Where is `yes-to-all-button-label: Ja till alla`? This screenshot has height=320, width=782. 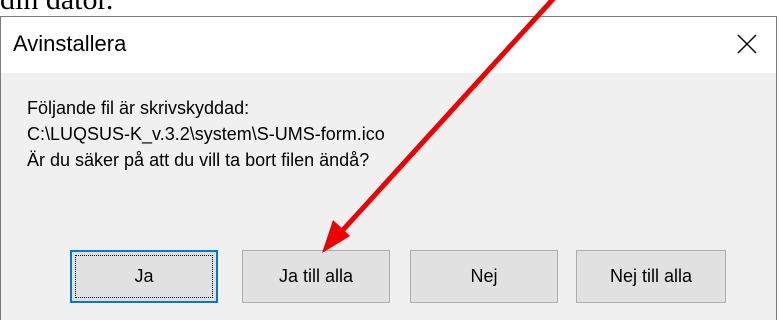
yes-to-all-button-label: Ja till alla is located at coordinates (316, 276).